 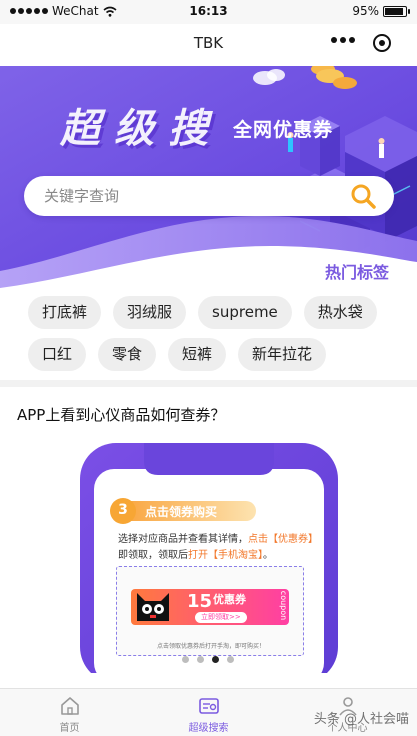 I want to click on status-right: 95%, so click(x=381, y=11).